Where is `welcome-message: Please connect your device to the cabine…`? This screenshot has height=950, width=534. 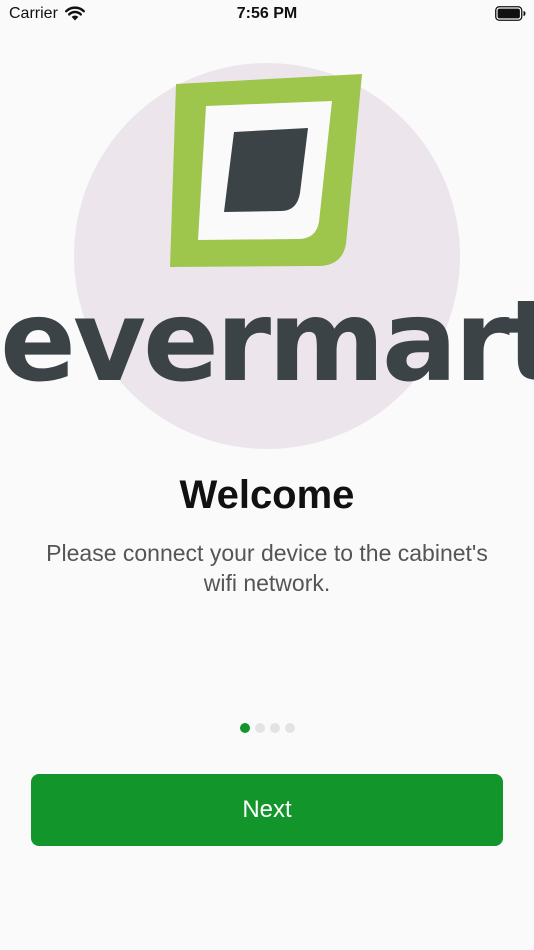 welcome-message: Please connect your device to the cabine… is located at coordinates (267, 568).